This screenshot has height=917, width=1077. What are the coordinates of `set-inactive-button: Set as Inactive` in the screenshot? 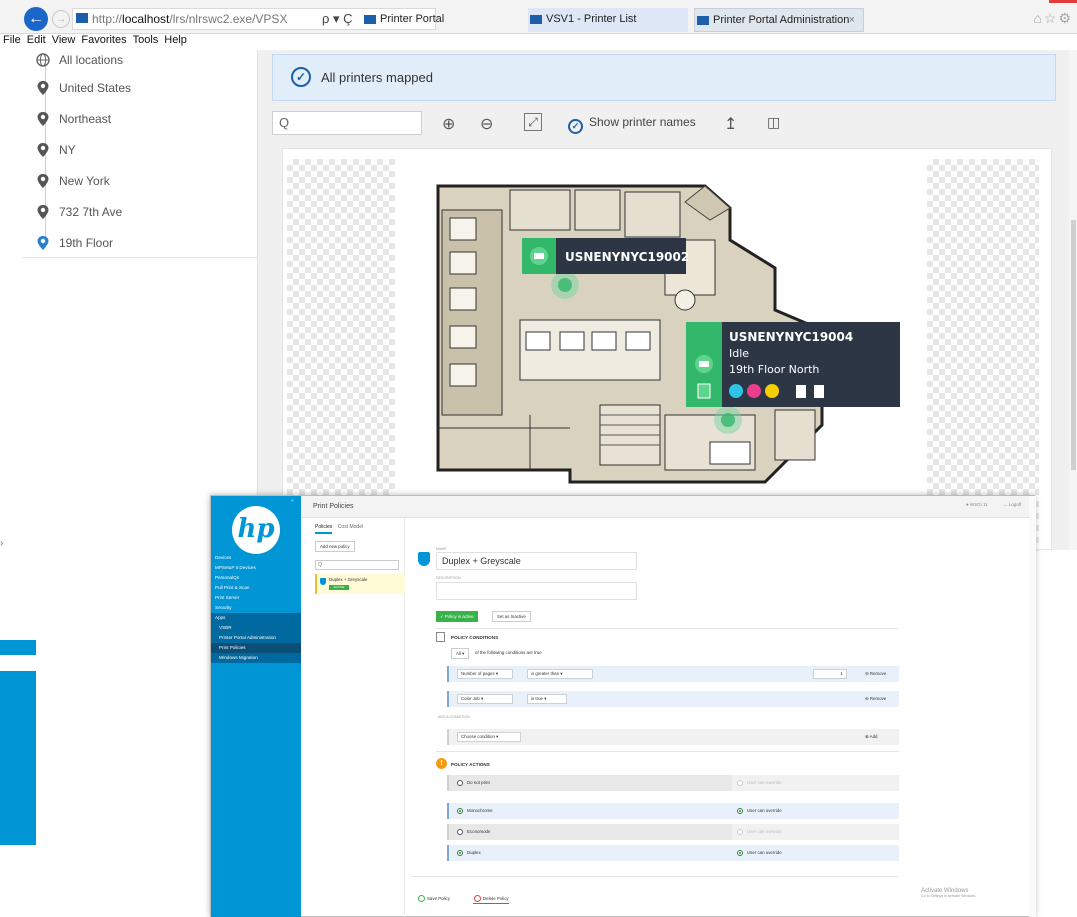 It's located at (511, 616).